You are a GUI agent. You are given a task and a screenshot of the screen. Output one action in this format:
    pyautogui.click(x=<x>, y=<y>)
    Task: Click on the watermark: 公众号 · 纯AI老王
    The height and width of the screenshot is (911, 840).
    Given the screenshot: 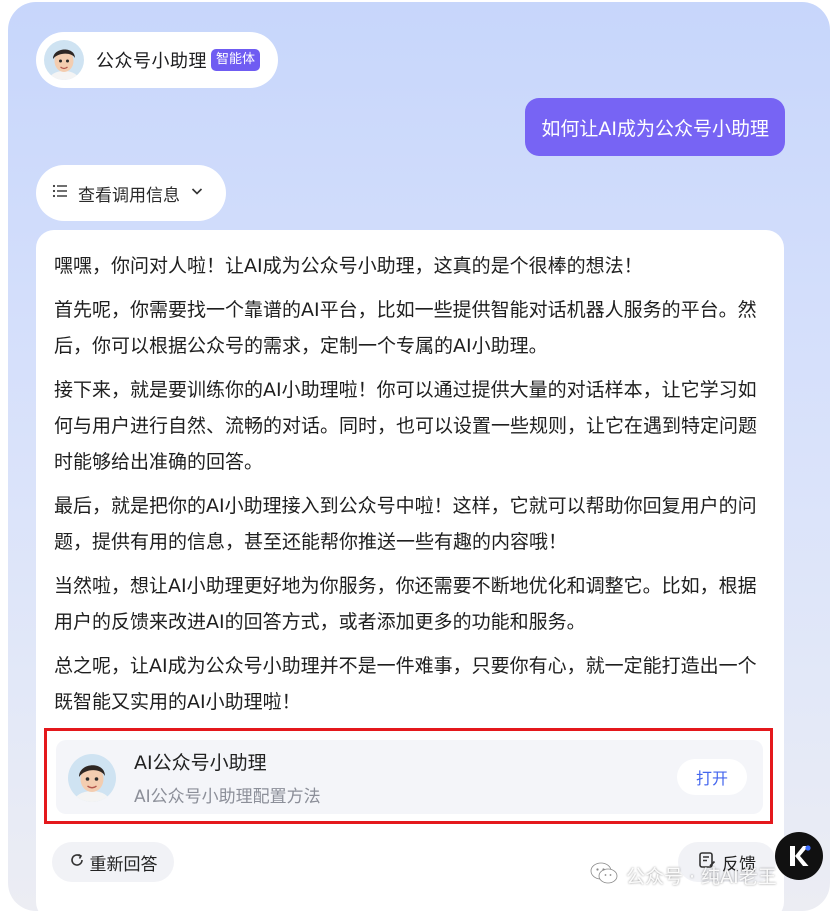 What is the action you would take?
    pyautogui.click(x=683, y=875)
    